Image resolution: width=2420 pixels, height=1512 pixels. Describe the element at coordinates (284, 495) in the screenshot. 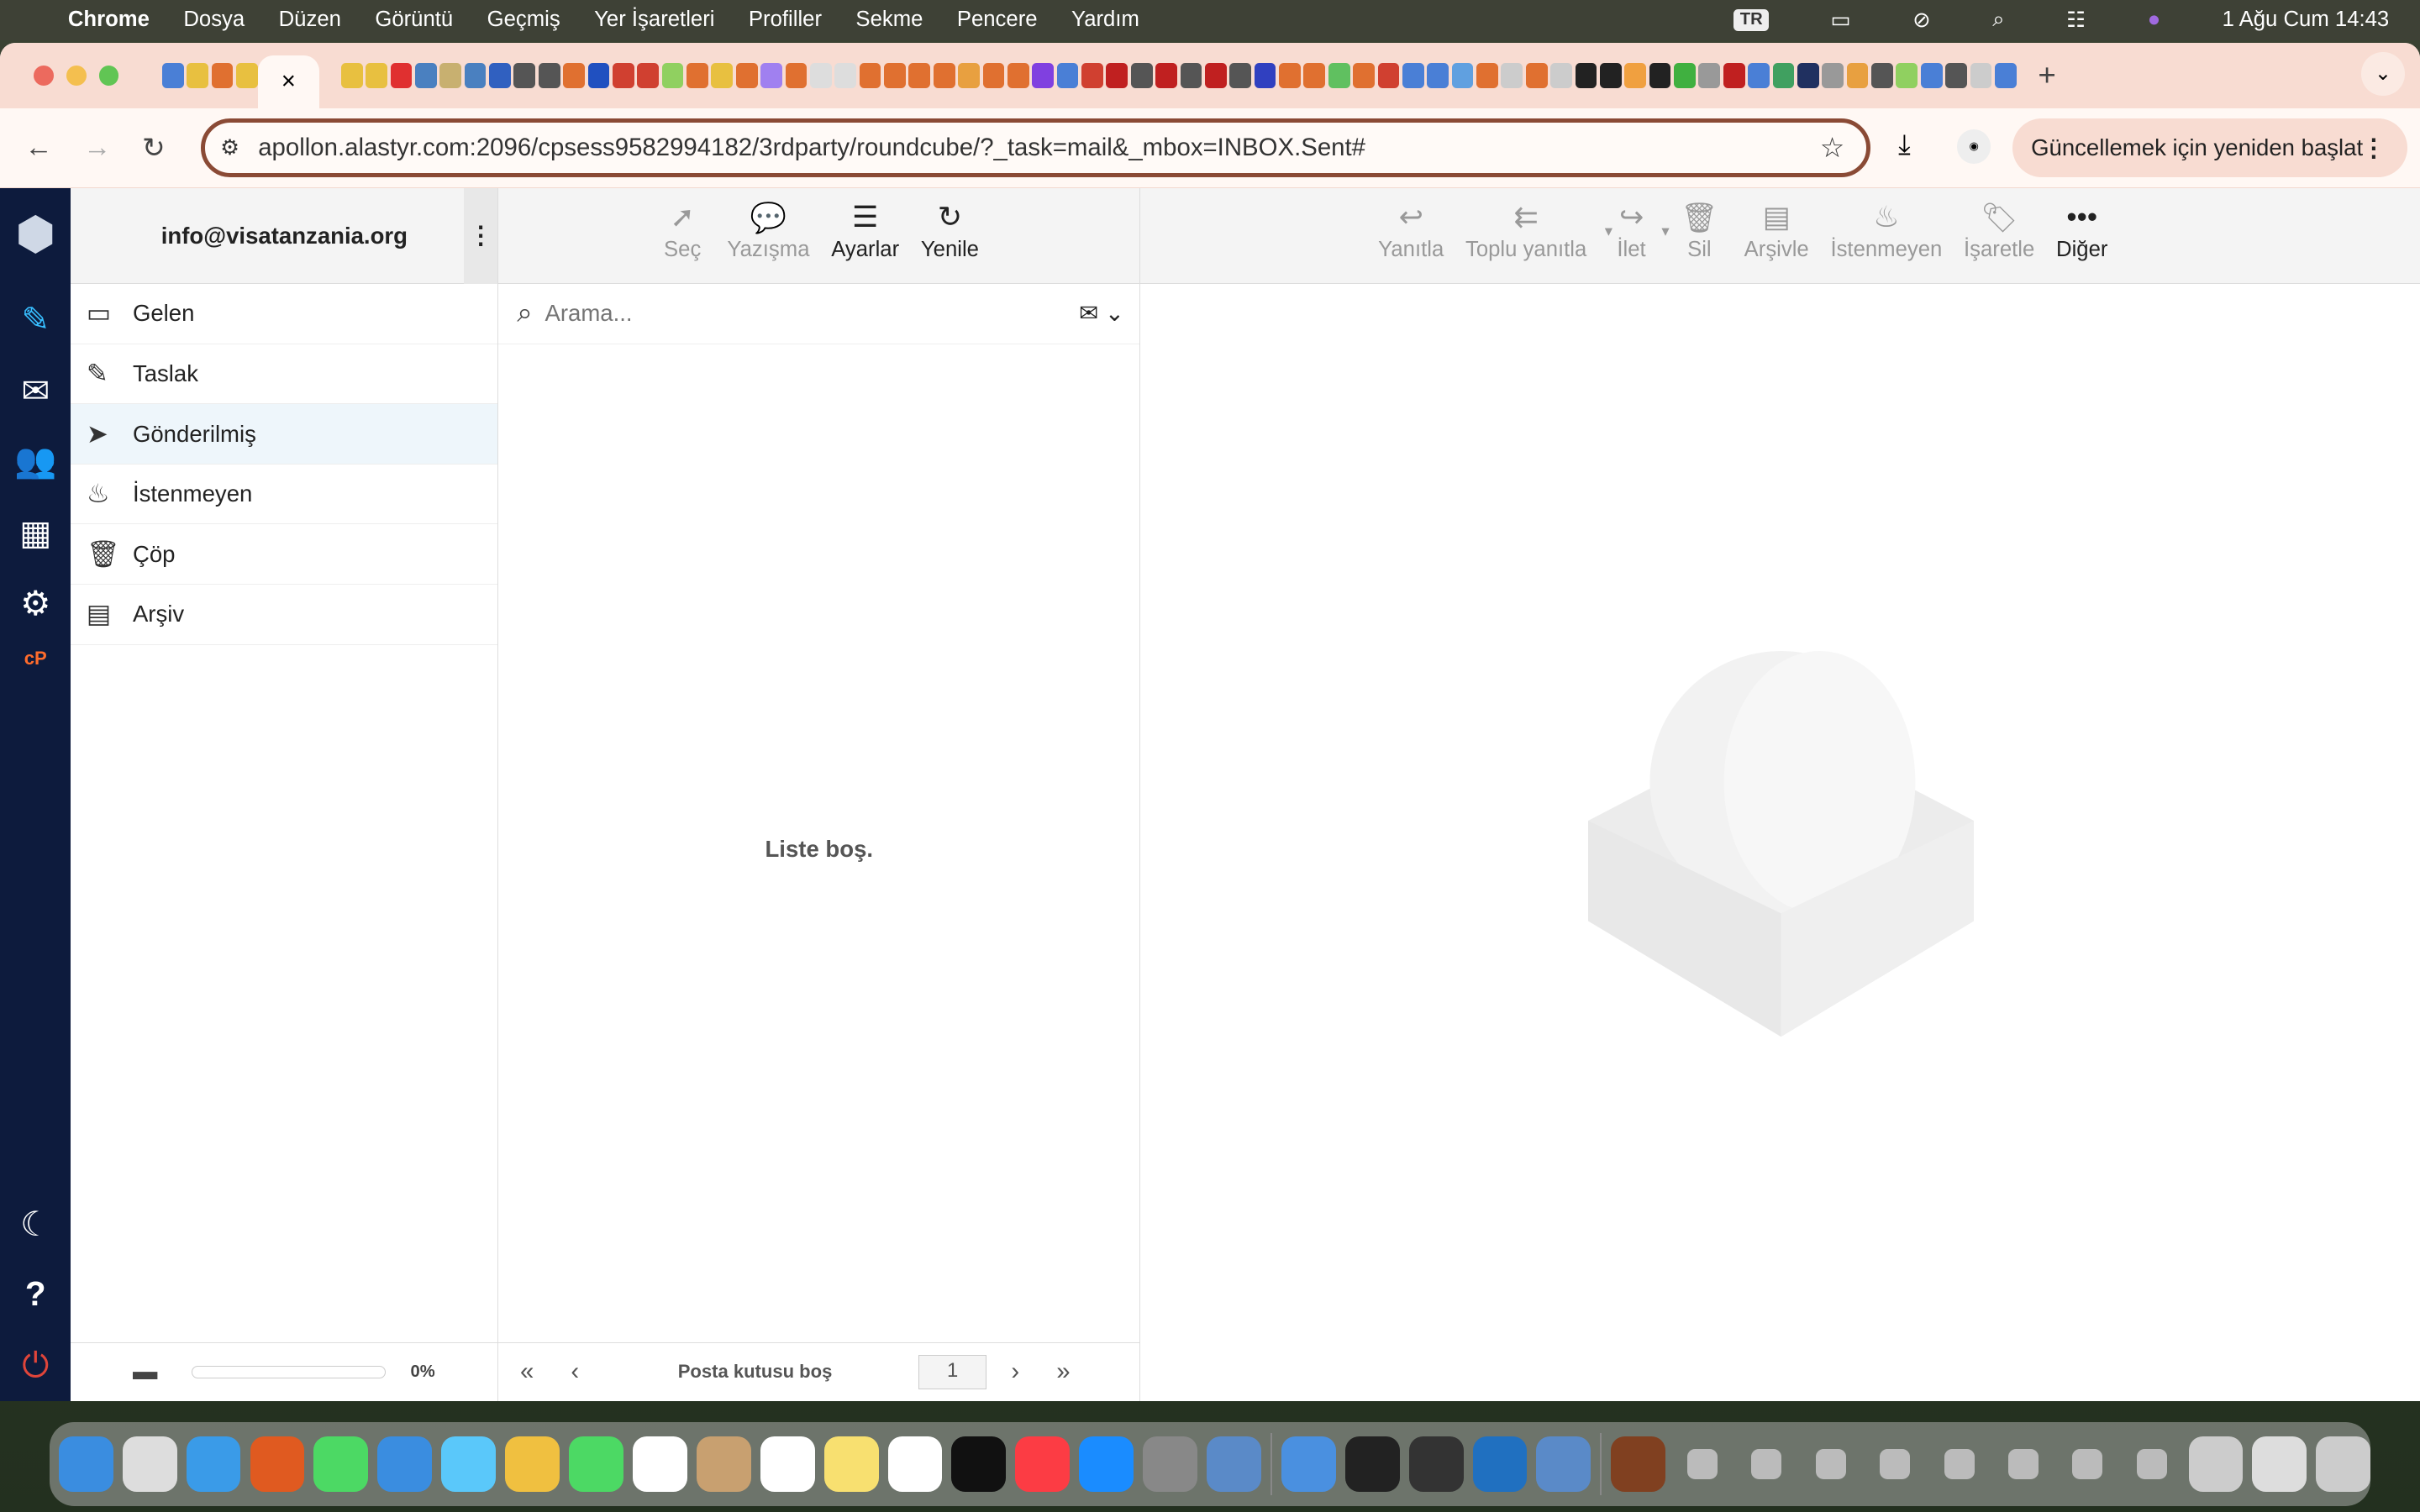

I see `folder-item: ♨ İstenmeyen` at that location.